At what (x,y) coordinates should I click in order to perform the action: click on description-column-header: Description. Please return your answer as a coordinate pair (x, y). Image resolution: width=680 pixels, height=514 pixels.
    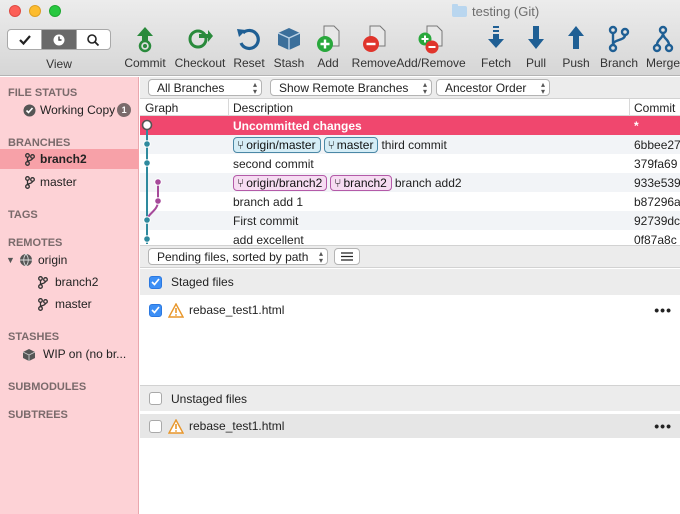
    Looking at the image, I should click on (263, 108).